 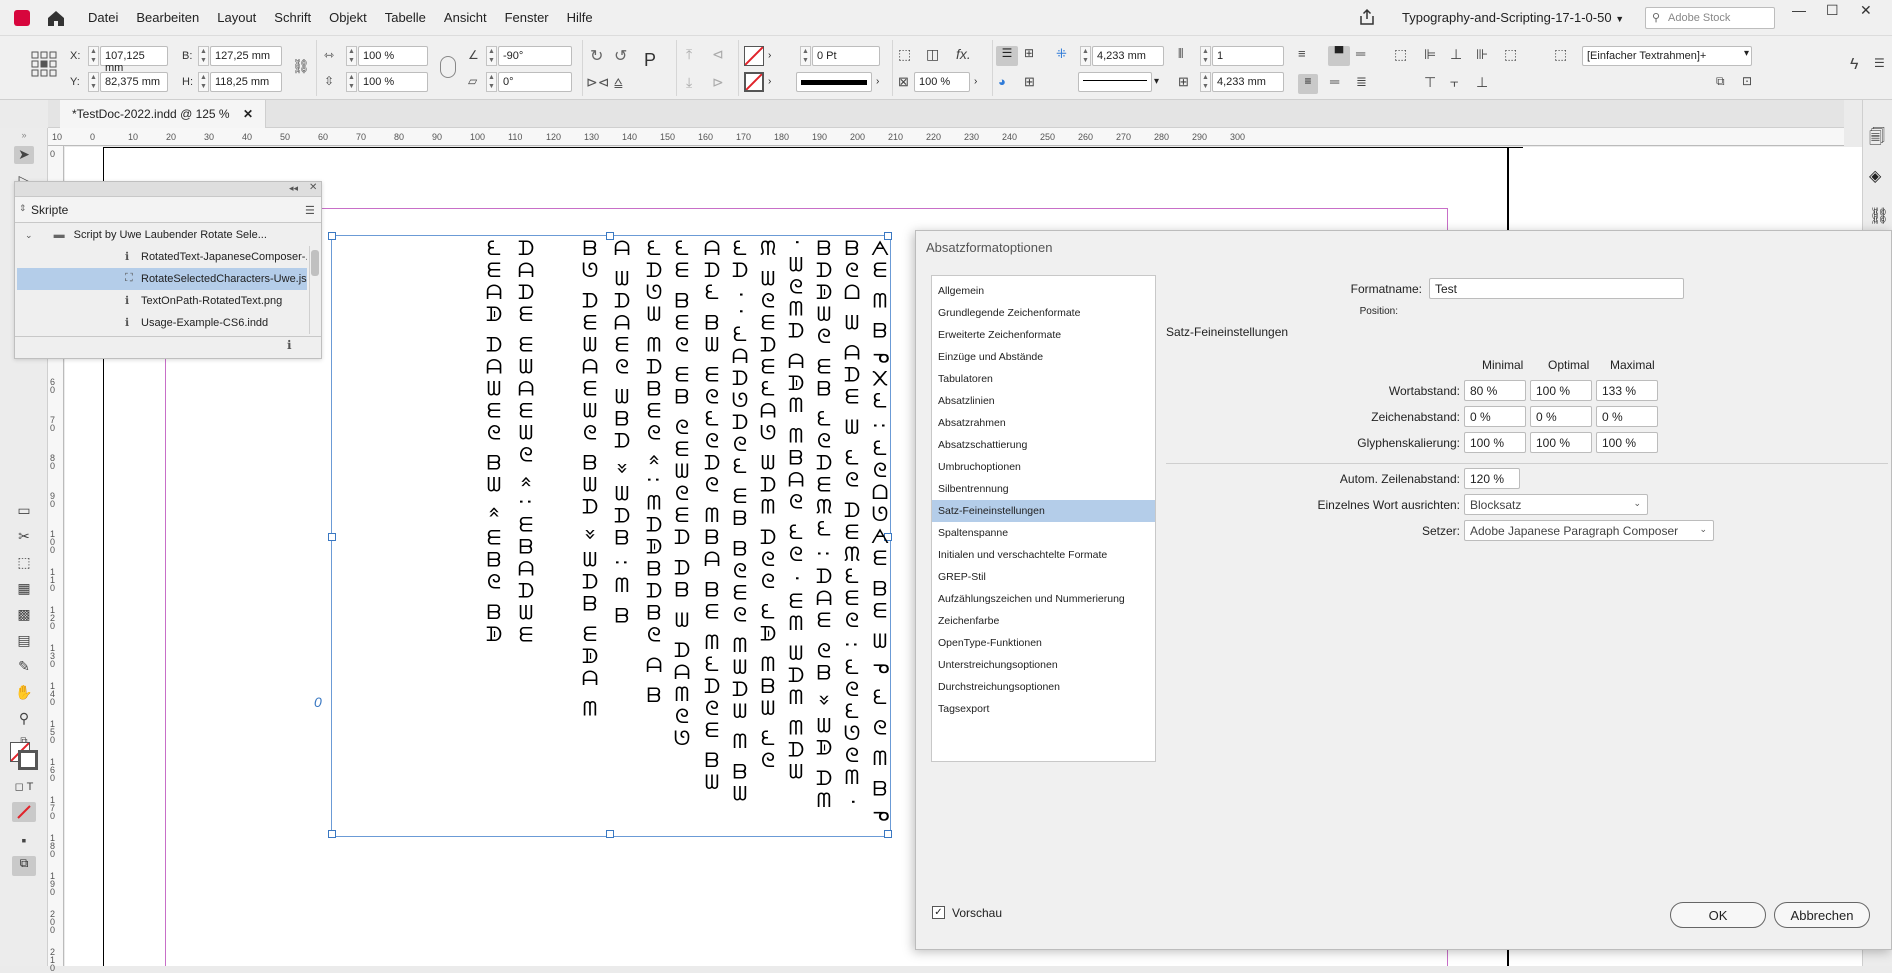 I want to click on script-info-icon: ℹ, so click(x=289, y=345).